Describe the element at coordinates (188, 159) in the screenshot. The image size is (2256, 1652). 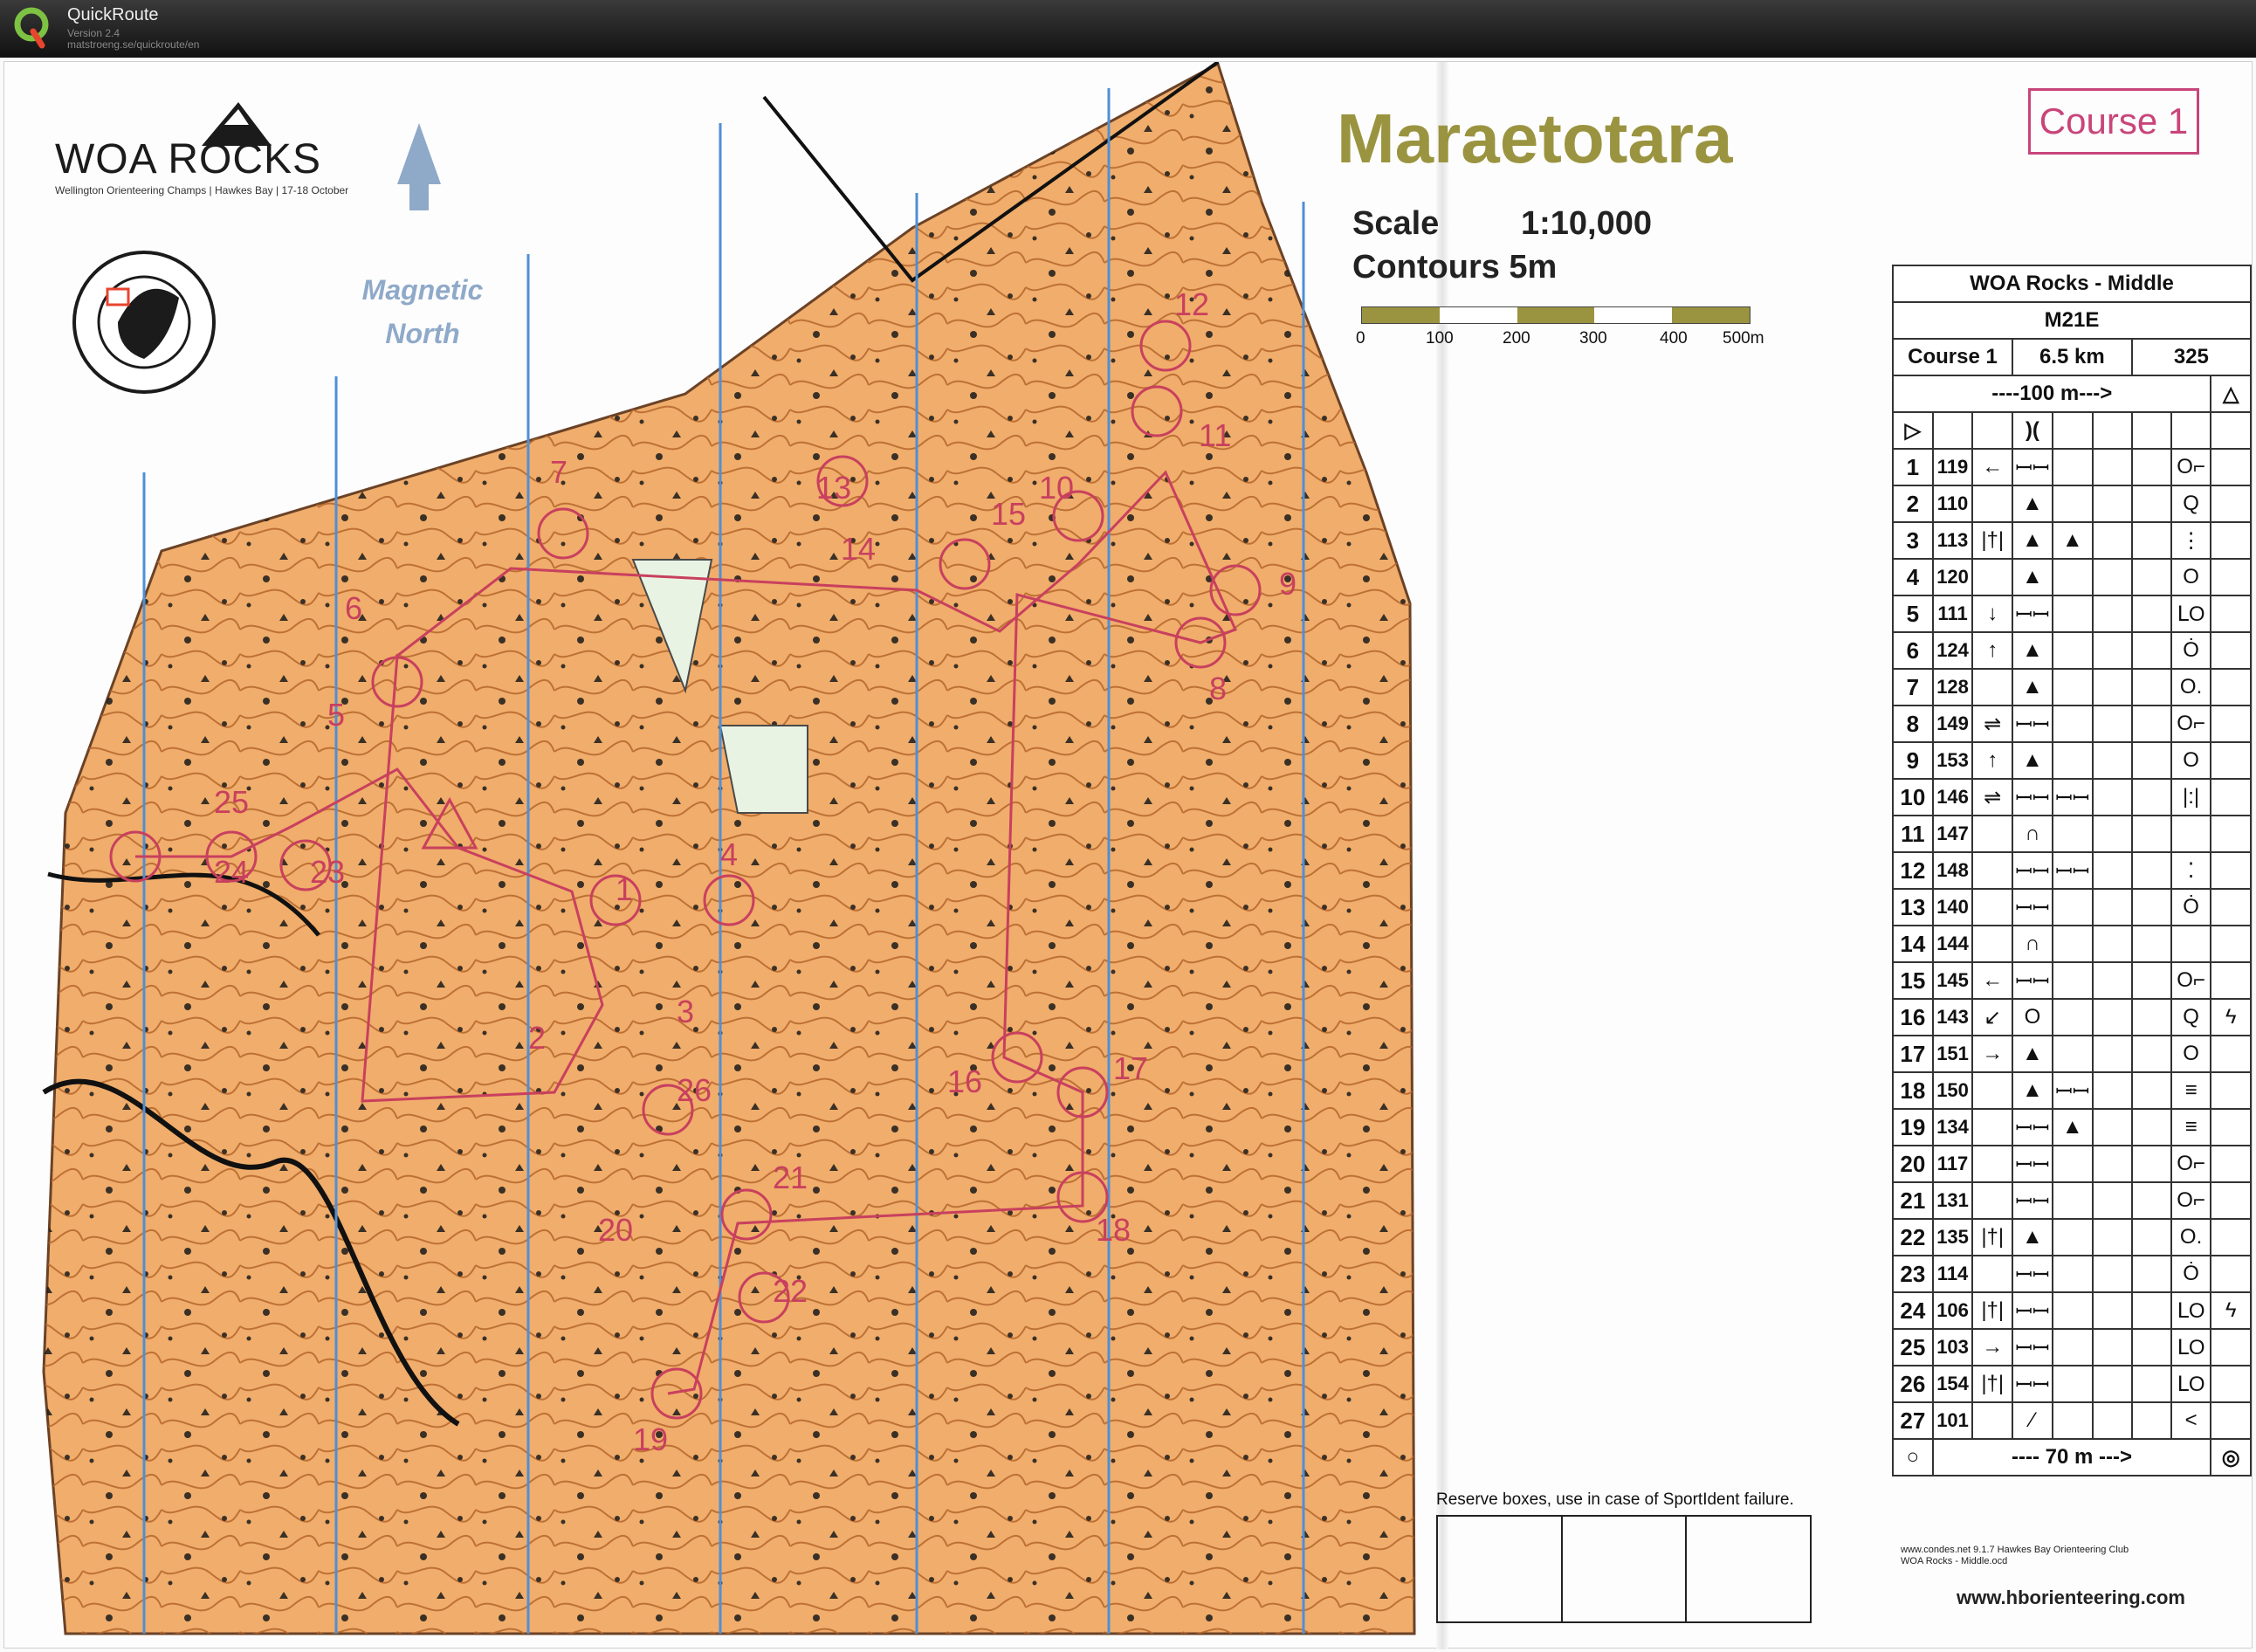
I see `event-name: WOA ROCKS` at that location.